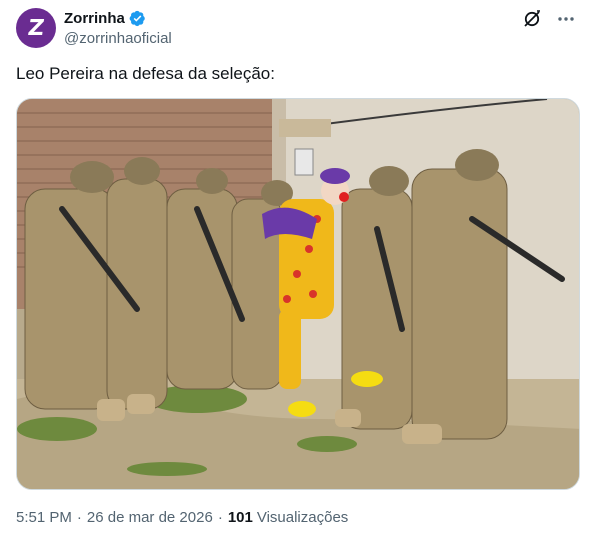 The image size is (594, 541). Describe the element at coordinates (118, 28) in the screenshot. I see `author-names: Zorrinha @zorrinhaoficial` at that location.